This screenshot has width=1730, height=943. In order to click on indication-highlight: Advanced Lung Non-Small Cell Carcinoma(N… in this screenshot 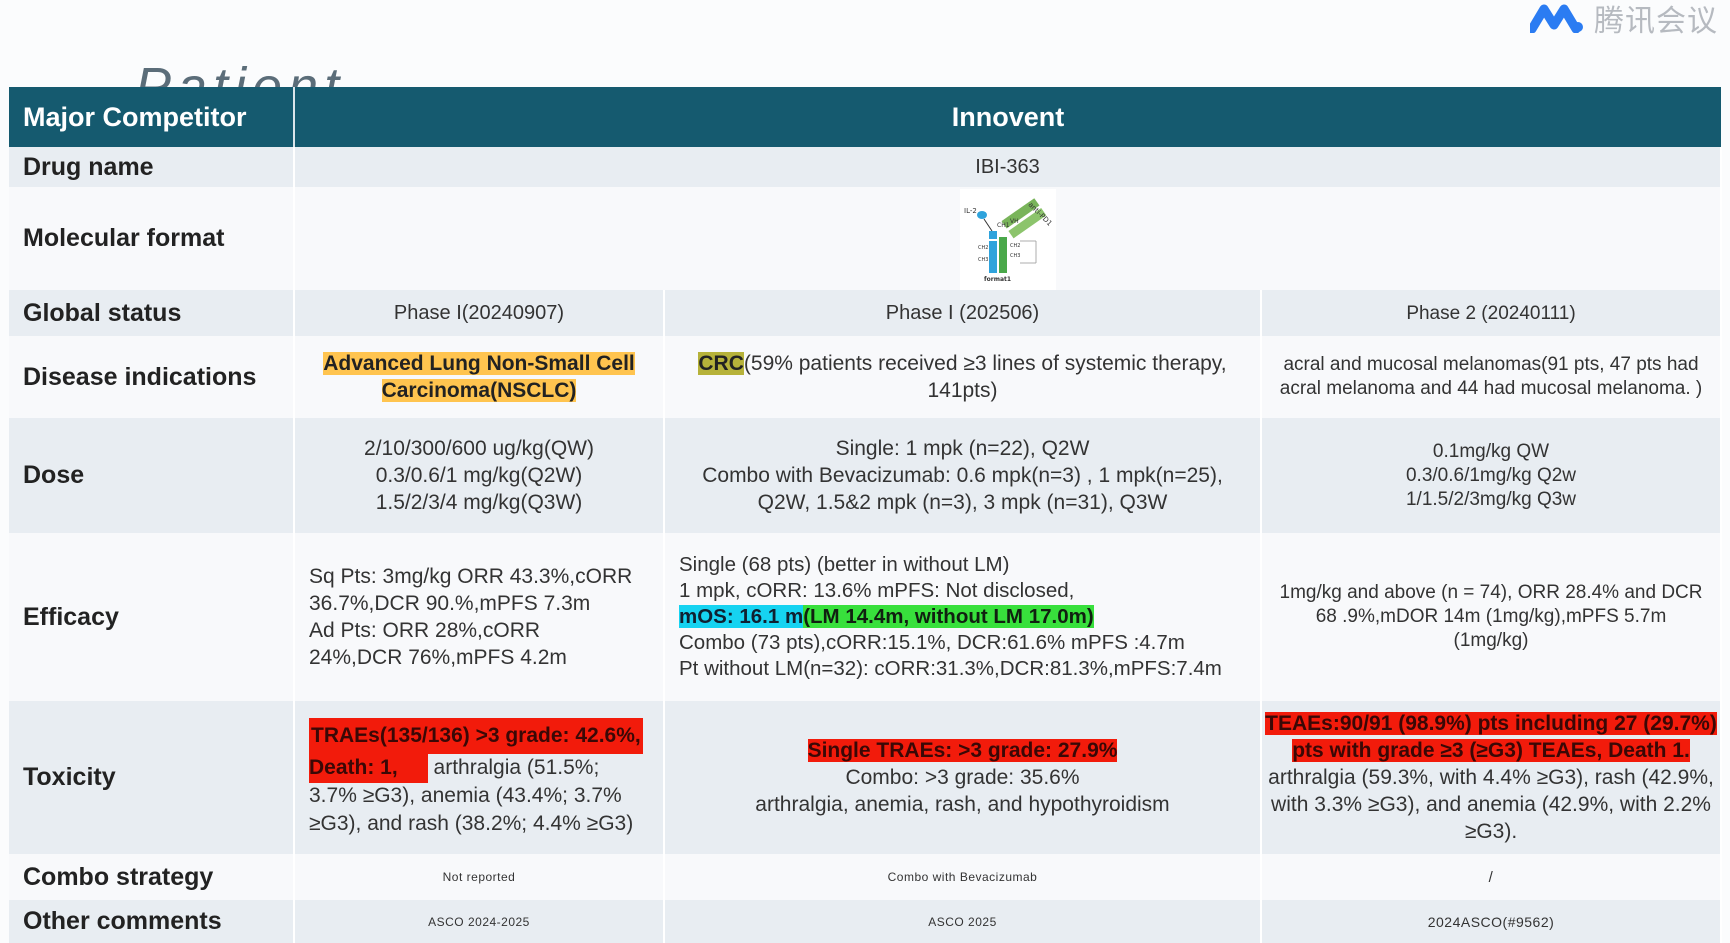, I will do `click(479, 377)`.